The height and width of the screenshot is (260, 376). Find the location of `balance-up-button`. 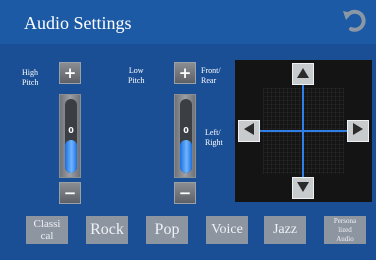

balance-up-button is located at coordinates (303, 74).